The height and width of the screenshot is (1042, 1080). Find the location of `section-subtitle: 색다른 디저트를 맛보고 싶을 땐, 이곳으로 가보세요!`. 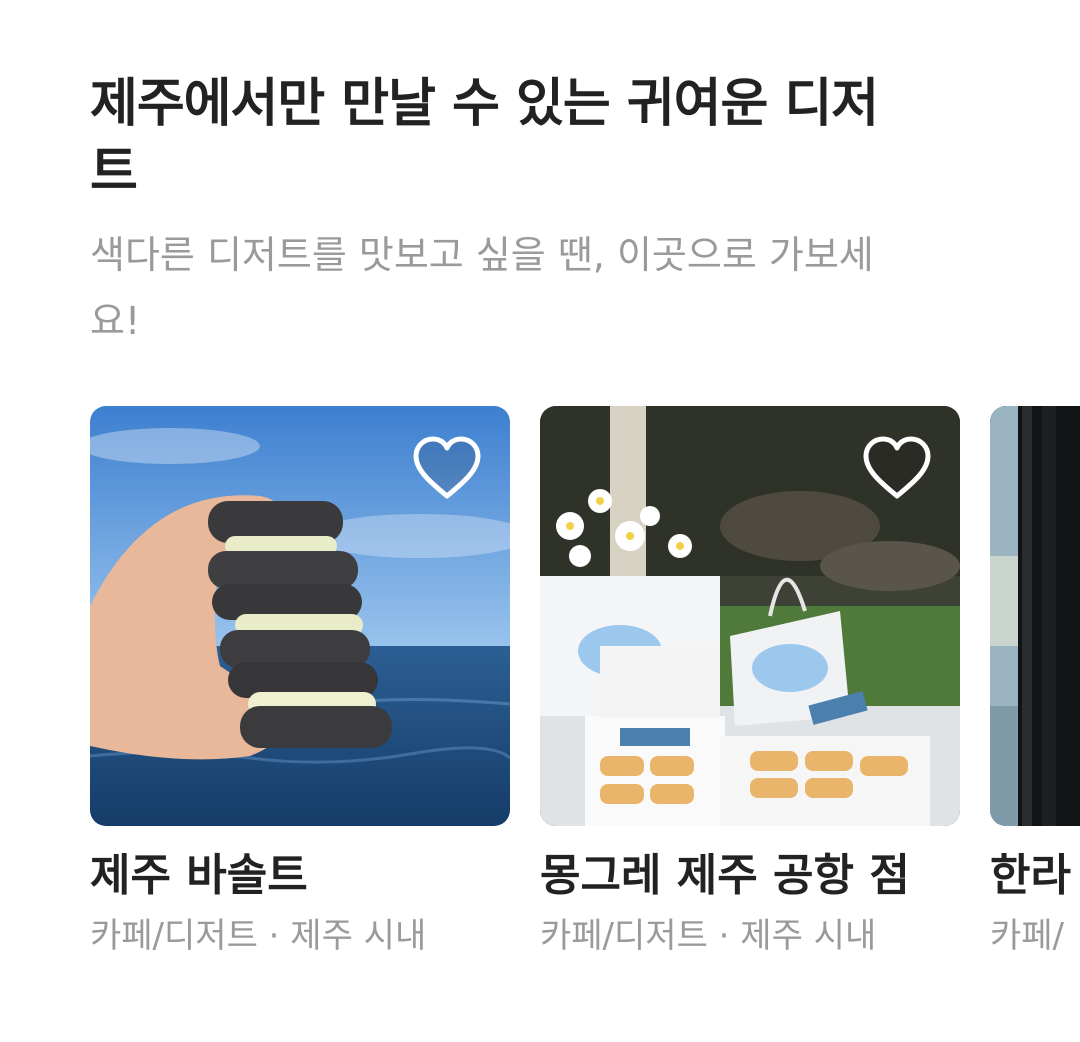

section-subtitle: 색다른 디저트를 맛보고 싶을 땐, 이곳으로 가보세요! is located at coordinates (482, 288).